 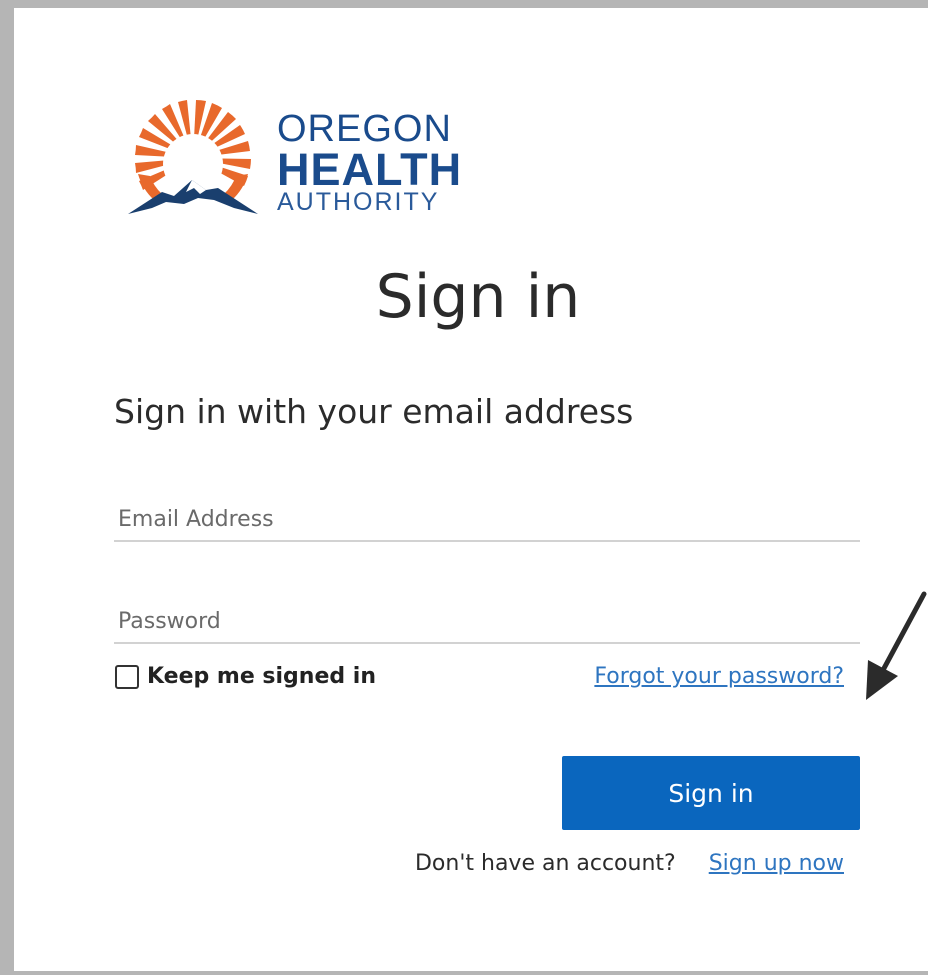 I want to click on sign-up-link: Sign up now, so click(x=776, y=863).